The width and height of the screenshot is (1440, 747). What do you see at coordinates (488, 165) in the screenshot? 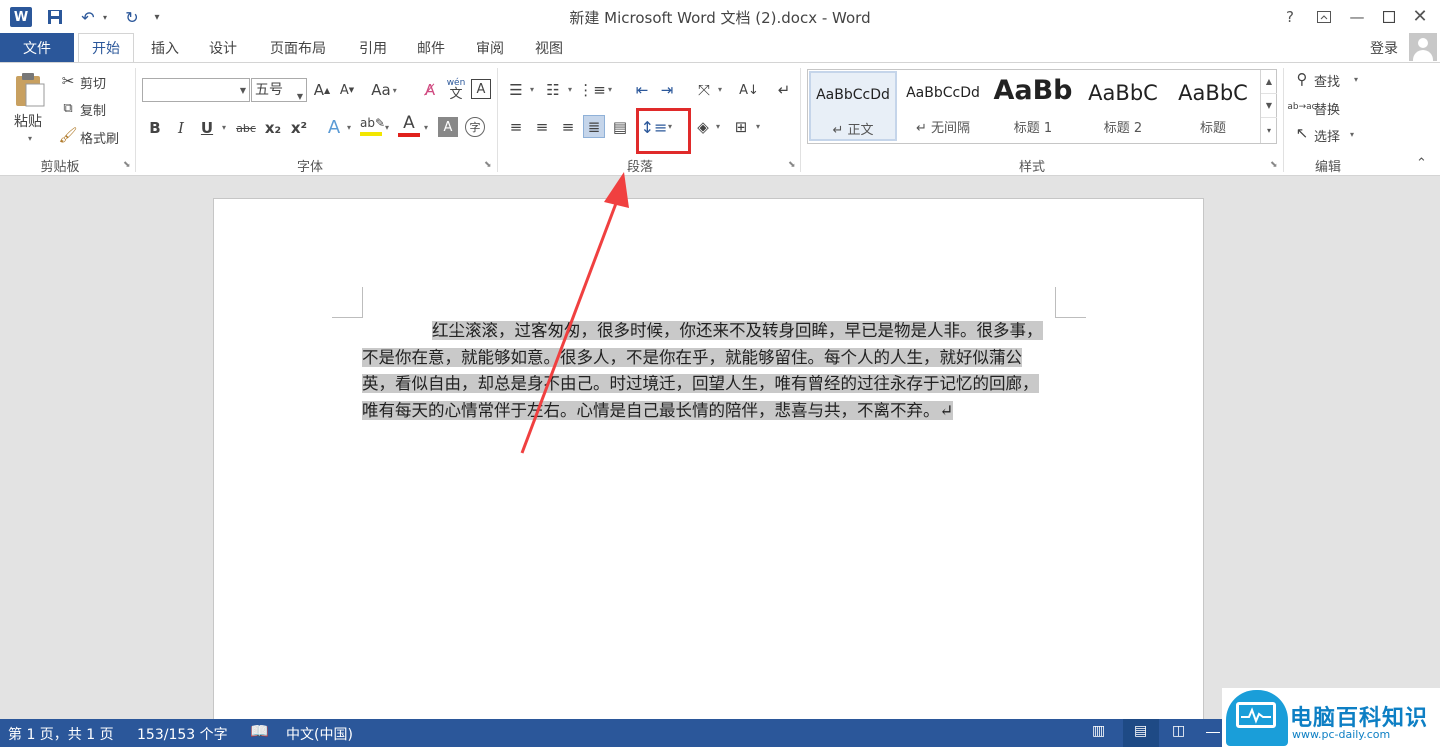
I see `font-launcher-icon: ⬊` at bounding box center [488, 165].